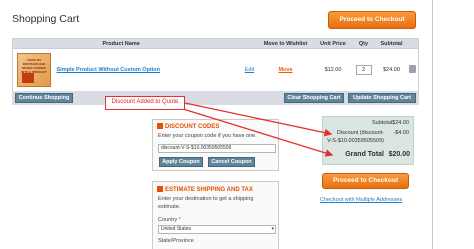  Describe the element at coordinates (258, 119) in the screenshot. I see `arrow-to-discount-row` at that location.